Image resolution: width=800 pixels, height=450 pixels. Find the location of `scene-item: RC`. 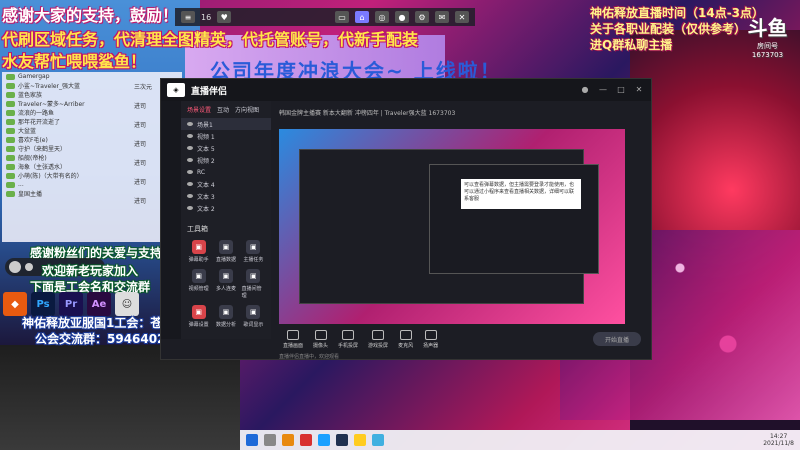

scene-item: RC is located at coordinates (226, 172).